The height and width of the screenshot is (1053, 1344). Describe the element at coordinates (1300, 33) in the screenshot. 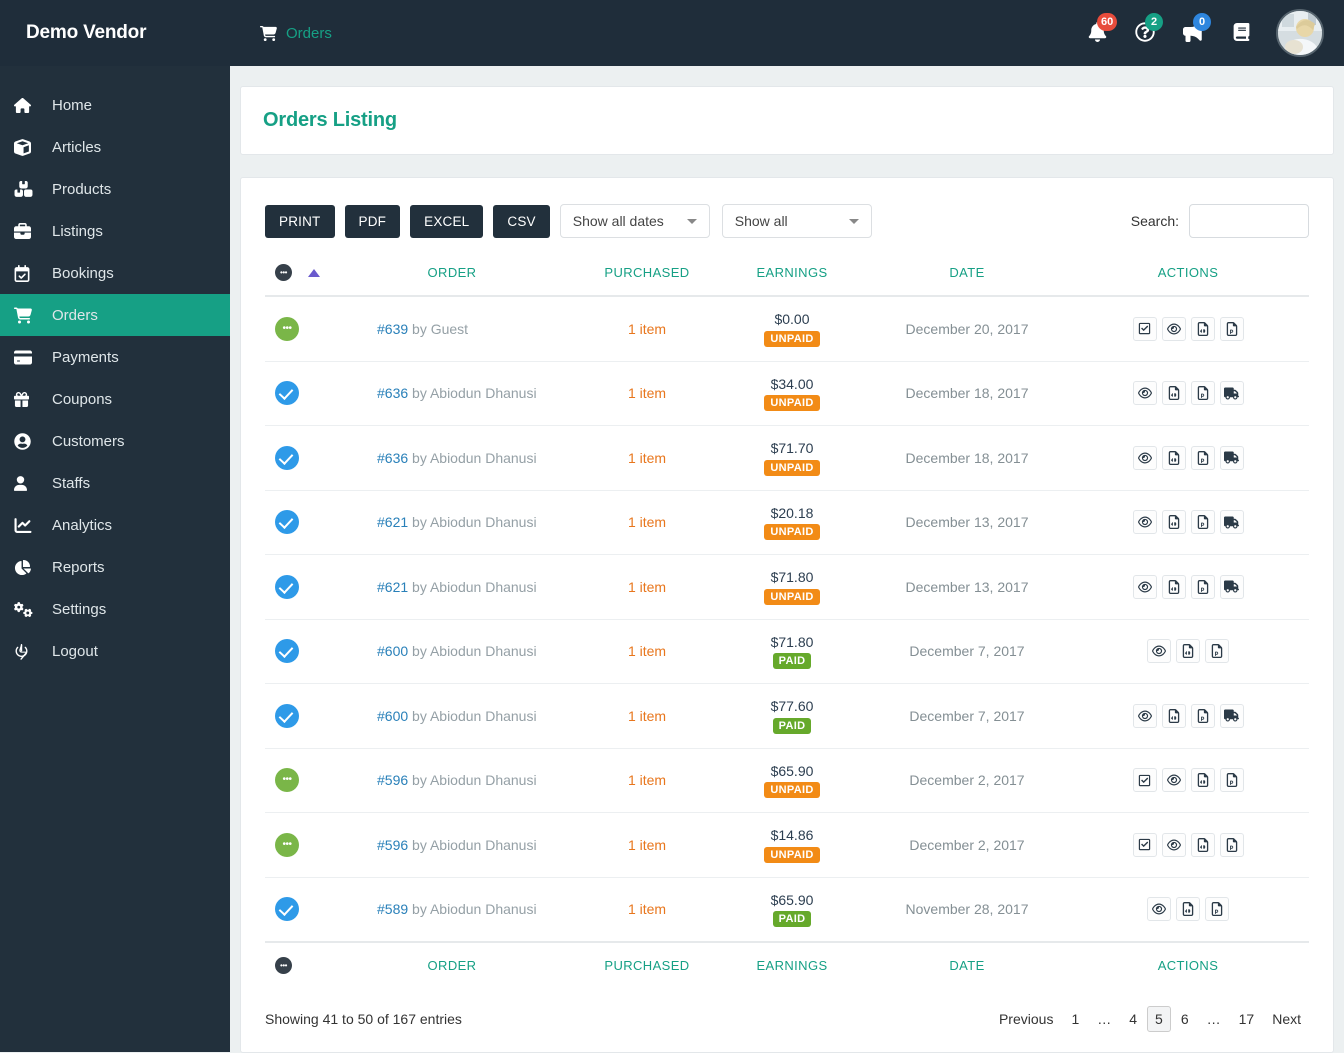

I see `user-avatar` at that location.